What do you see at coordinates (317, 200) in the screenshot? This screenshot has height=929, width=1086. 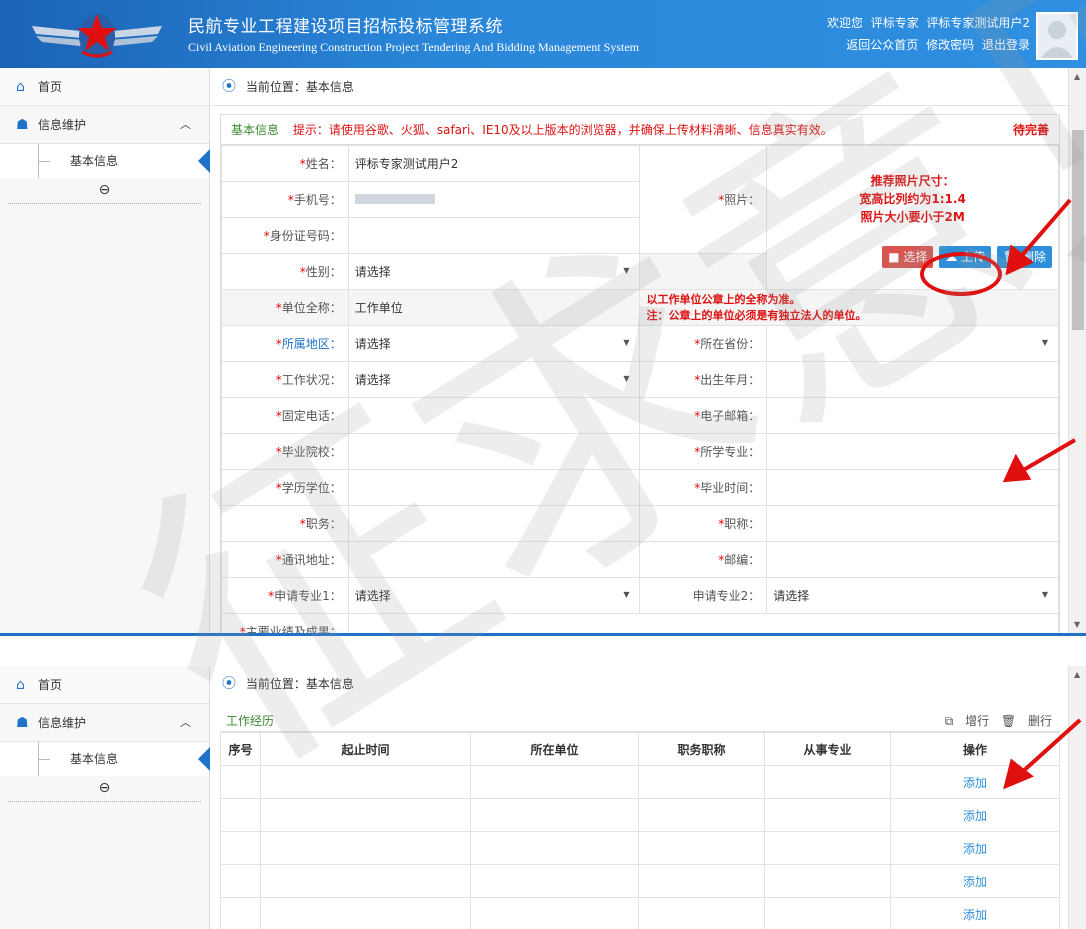 I see `phone-label: 手机号：` at bounding box center [317, 200].